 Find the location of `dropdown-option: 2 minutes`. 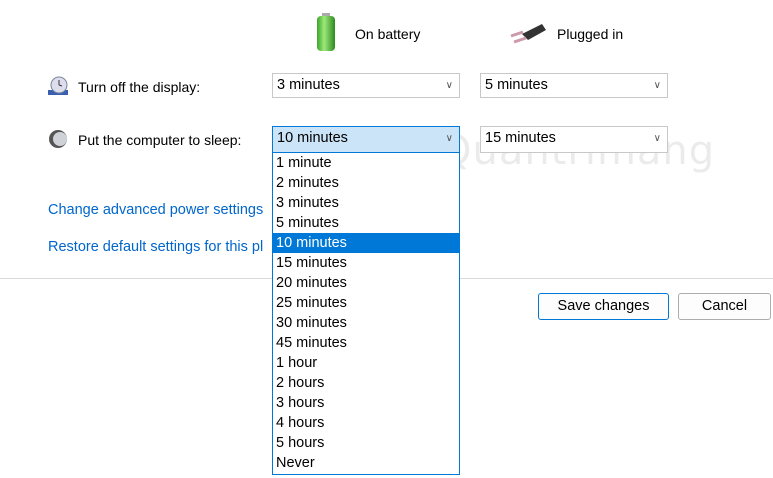

dropdown-option: 2 minutes is located at coordinates (366, 183).